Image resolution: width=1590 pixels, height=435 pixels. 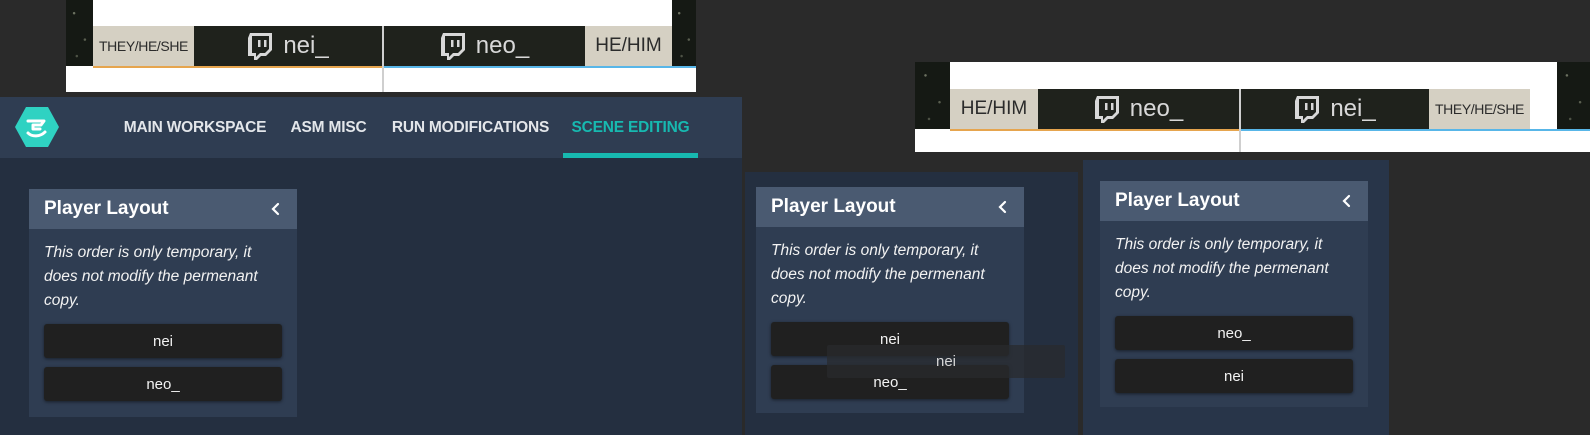 What do you see at coordinates (994, 109) in the screenshot?
I see `pronoun-tag-left: HE/HIM` at bounding box center [994, 109].